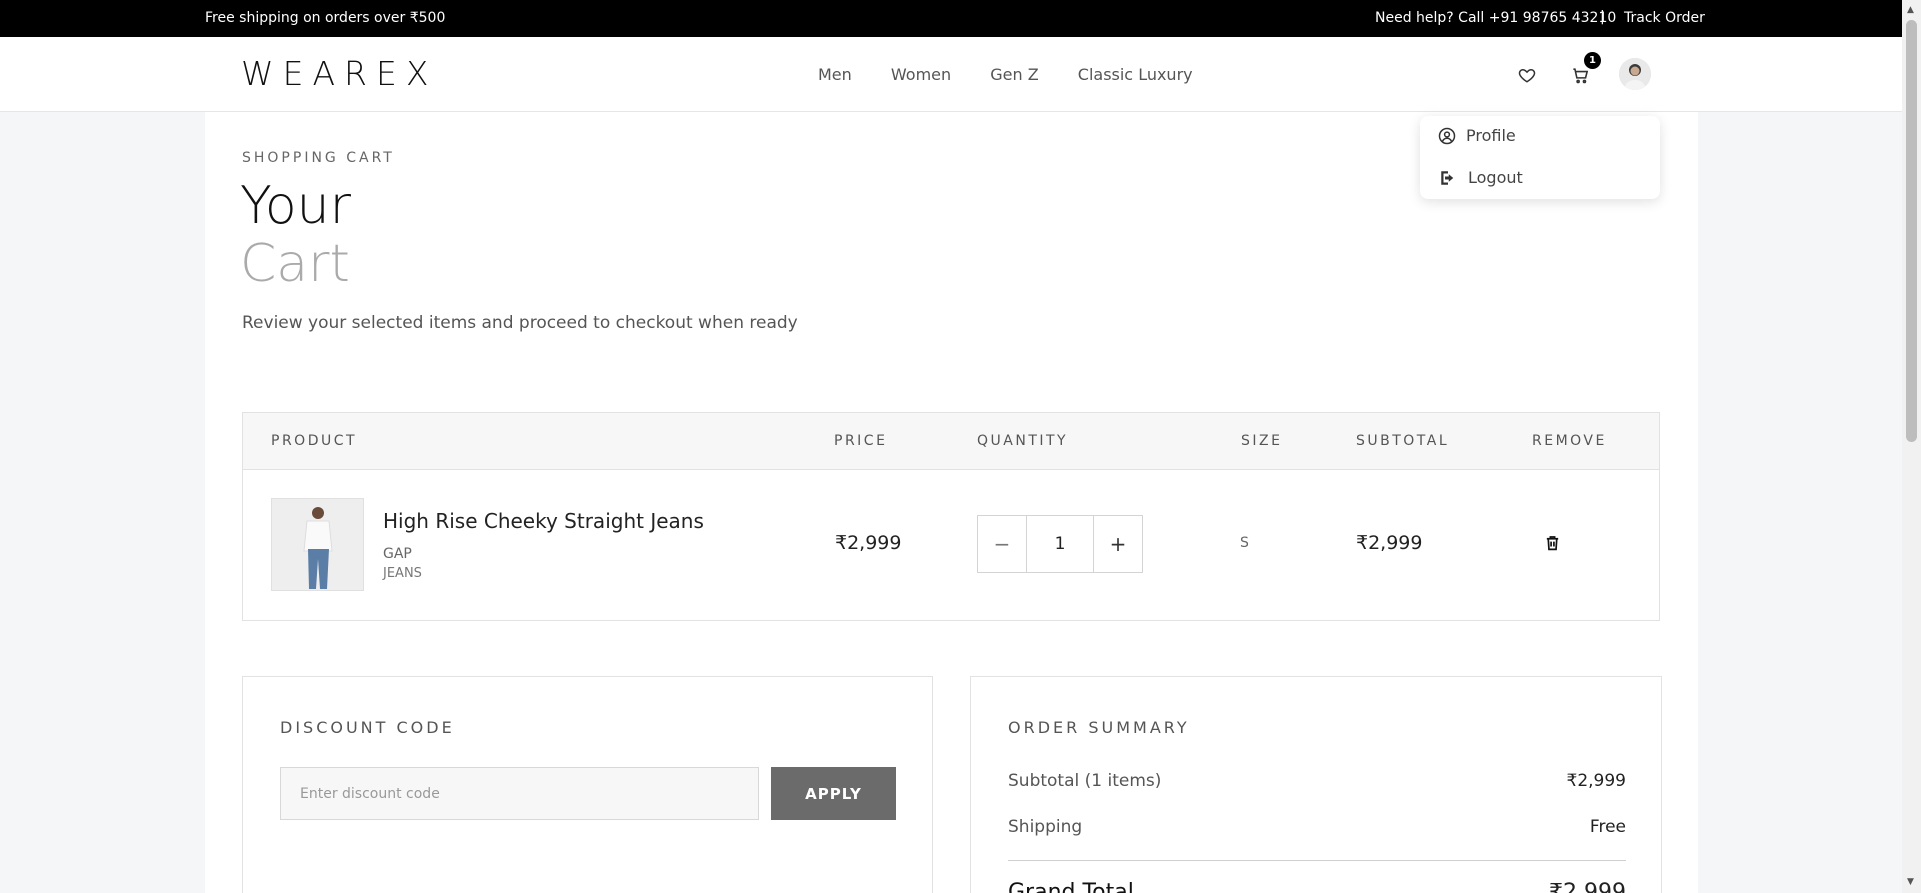  I want to click on scroll-down-arrow-icon: ▼, so click(1910, 882).